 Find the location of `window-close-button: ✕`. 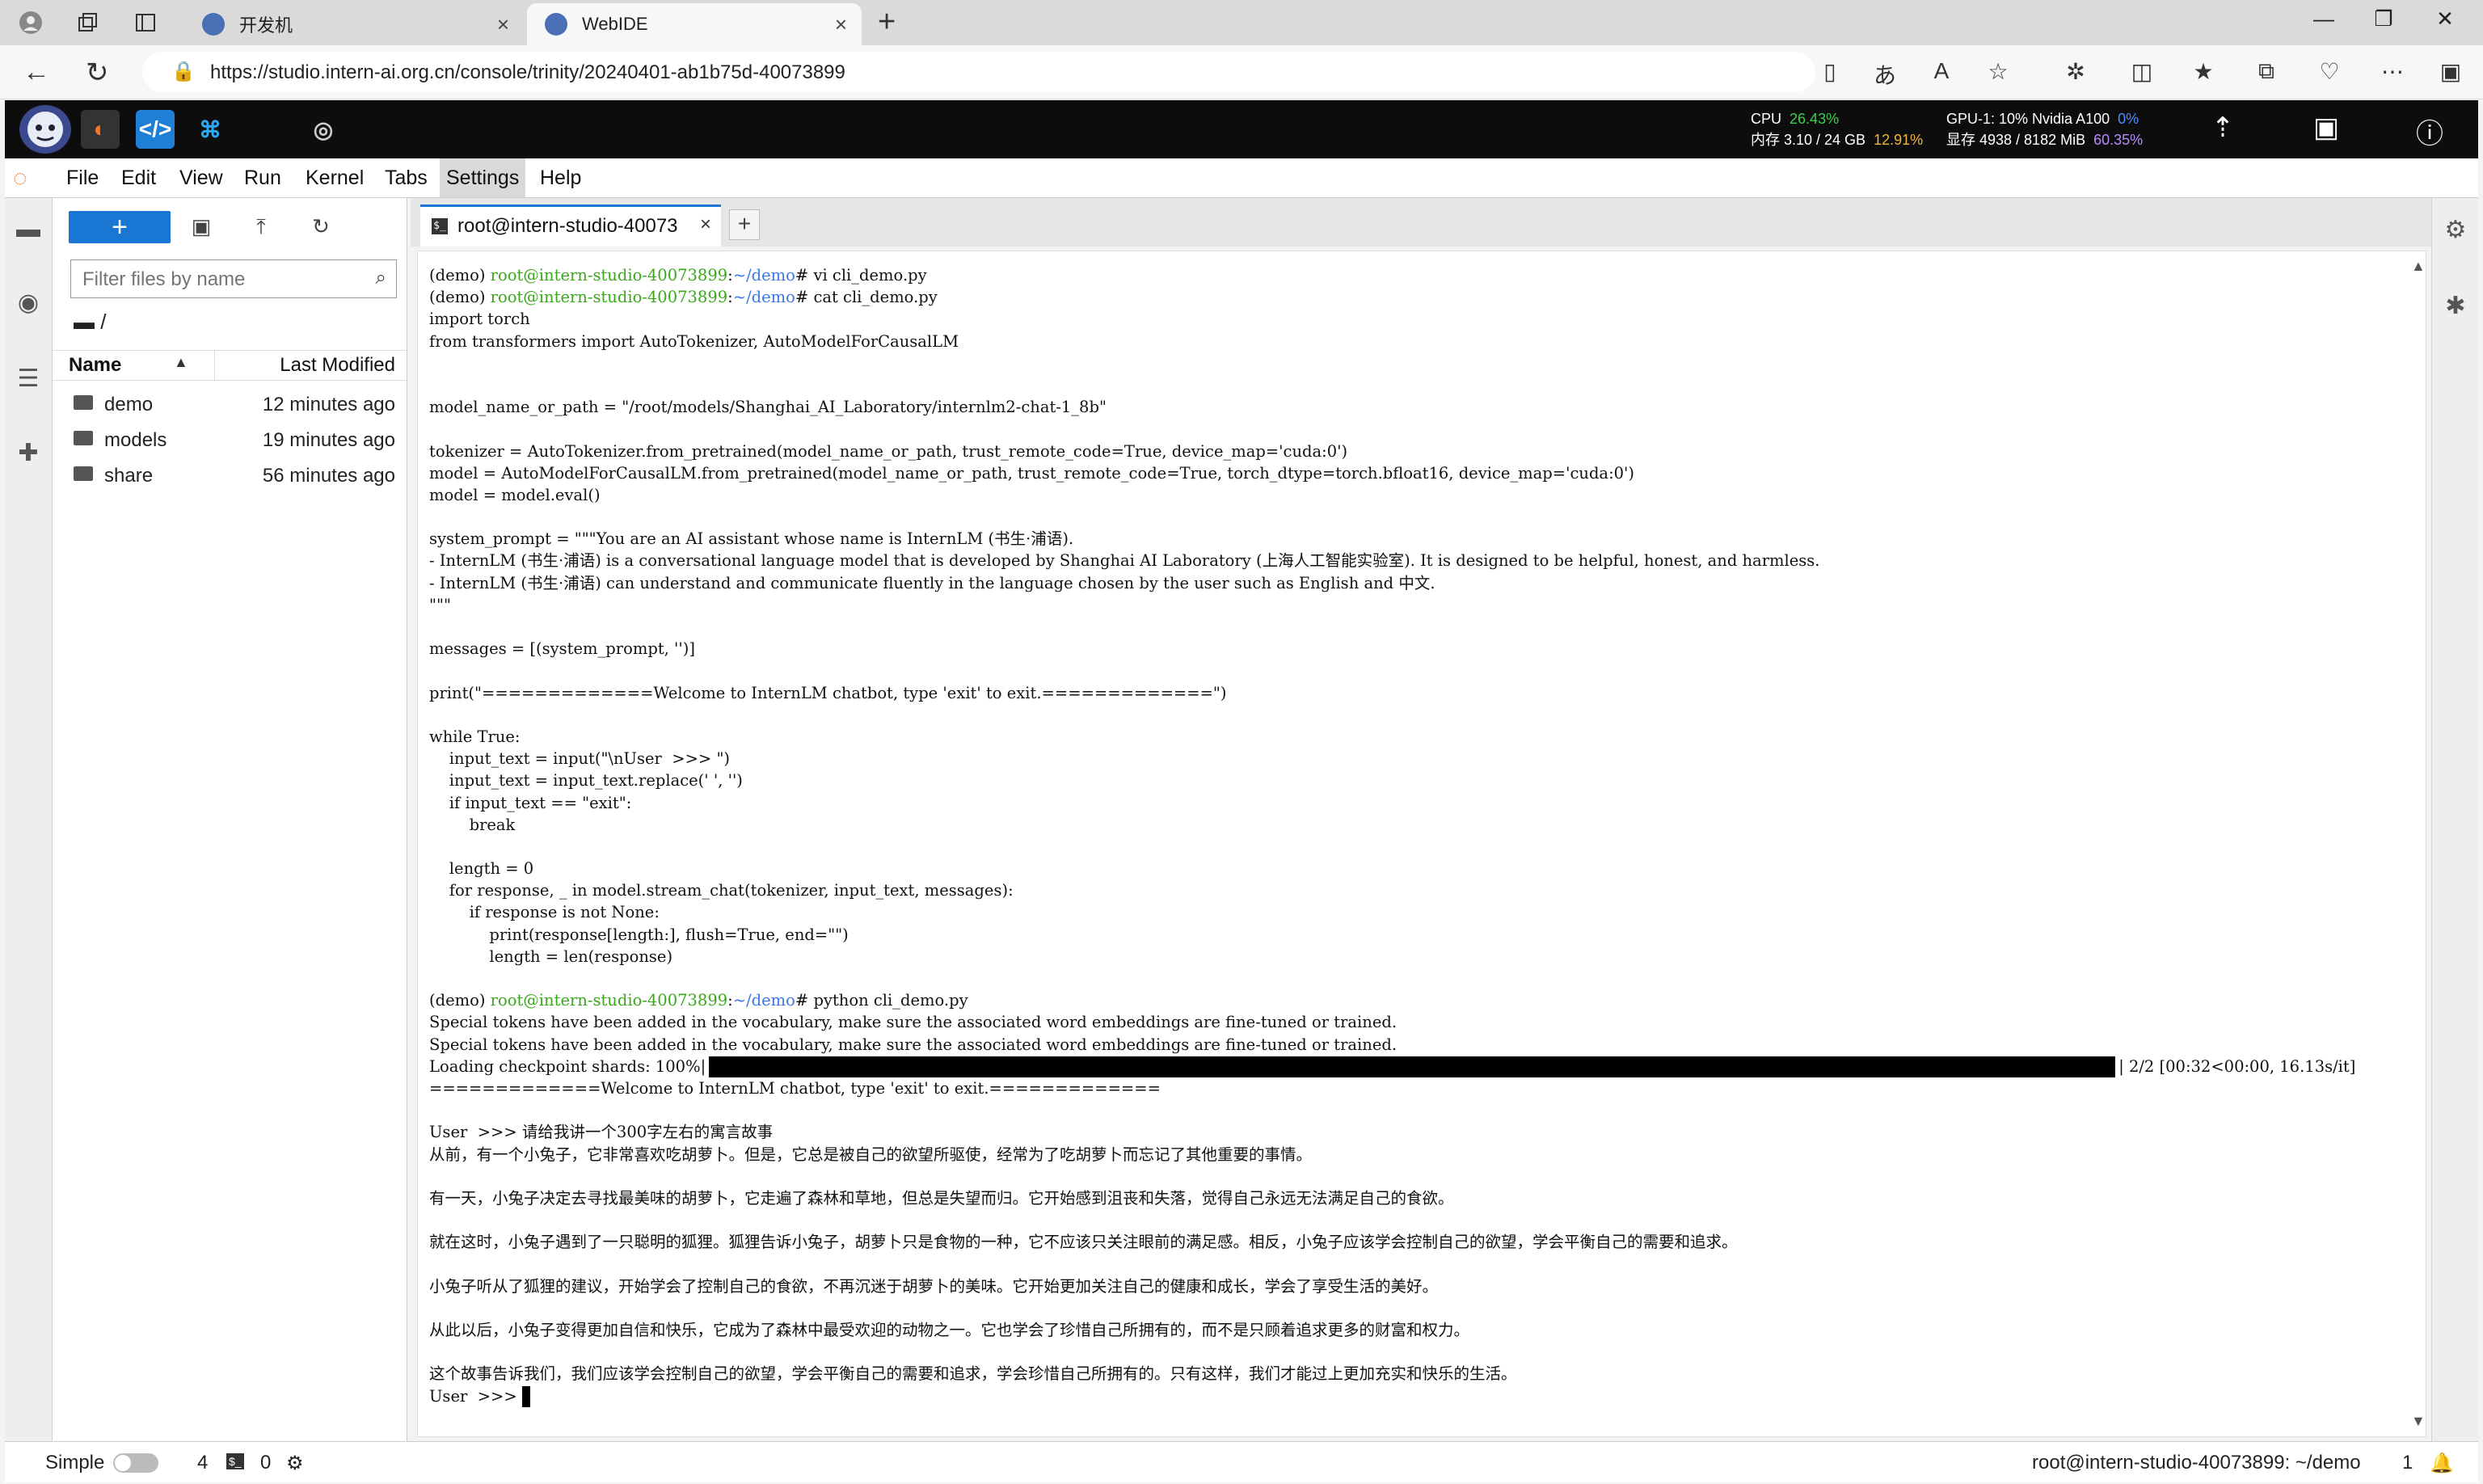

window-close-button: ✕ is located at coordinates (2445, 19).